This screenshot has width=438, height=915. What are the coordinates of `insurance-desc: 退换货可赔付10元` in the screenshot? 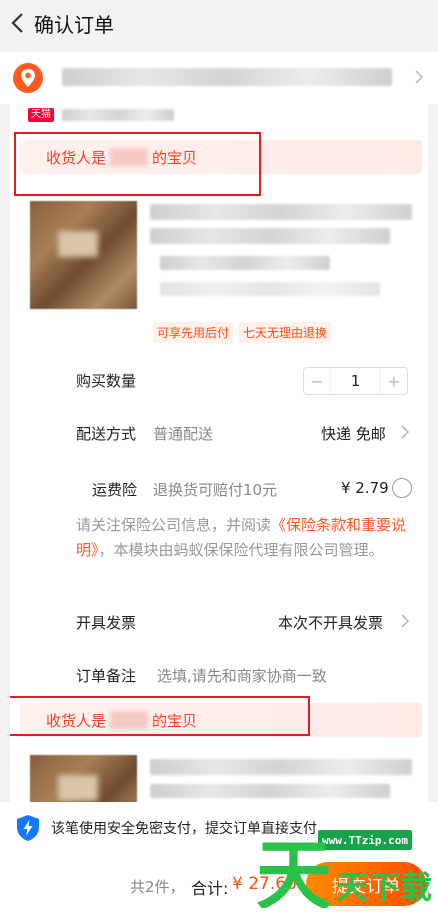 It's located at (215, 490).